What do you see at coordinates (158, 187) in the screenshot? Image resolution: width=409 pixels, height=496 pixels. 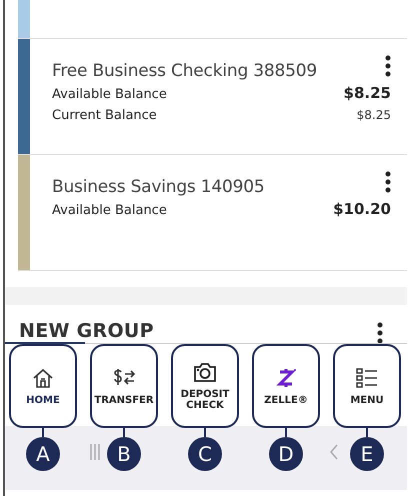 I see `account-name: Business Savings 140905` at bounding box center [158, 187].